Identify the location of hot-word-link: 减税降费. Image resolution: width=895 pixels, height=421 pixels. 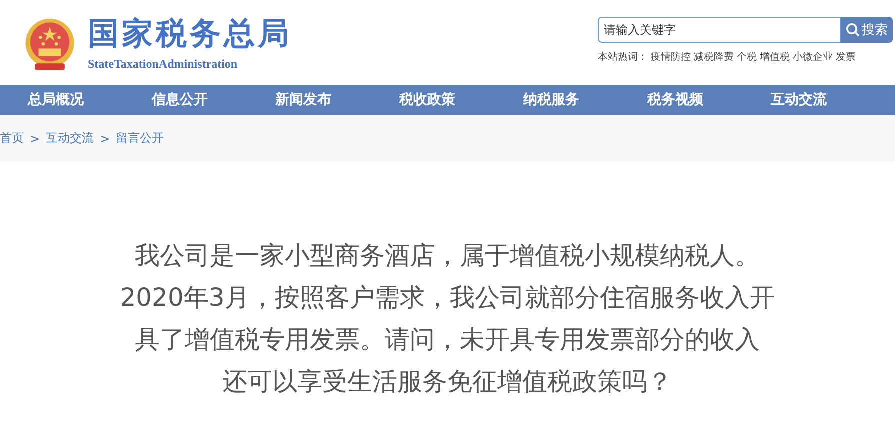
(714, 57).